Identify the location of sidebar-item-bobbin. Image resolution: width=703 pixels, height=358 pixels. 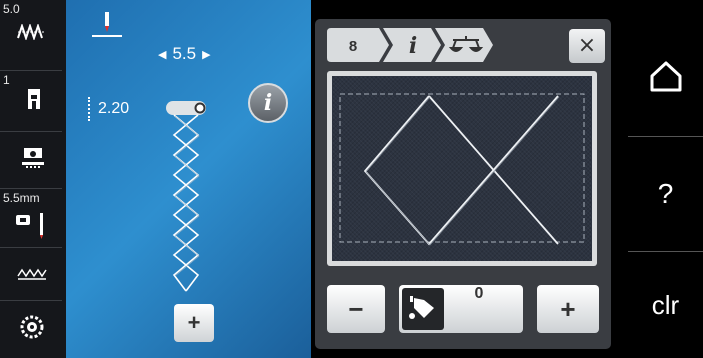
(31, 329).